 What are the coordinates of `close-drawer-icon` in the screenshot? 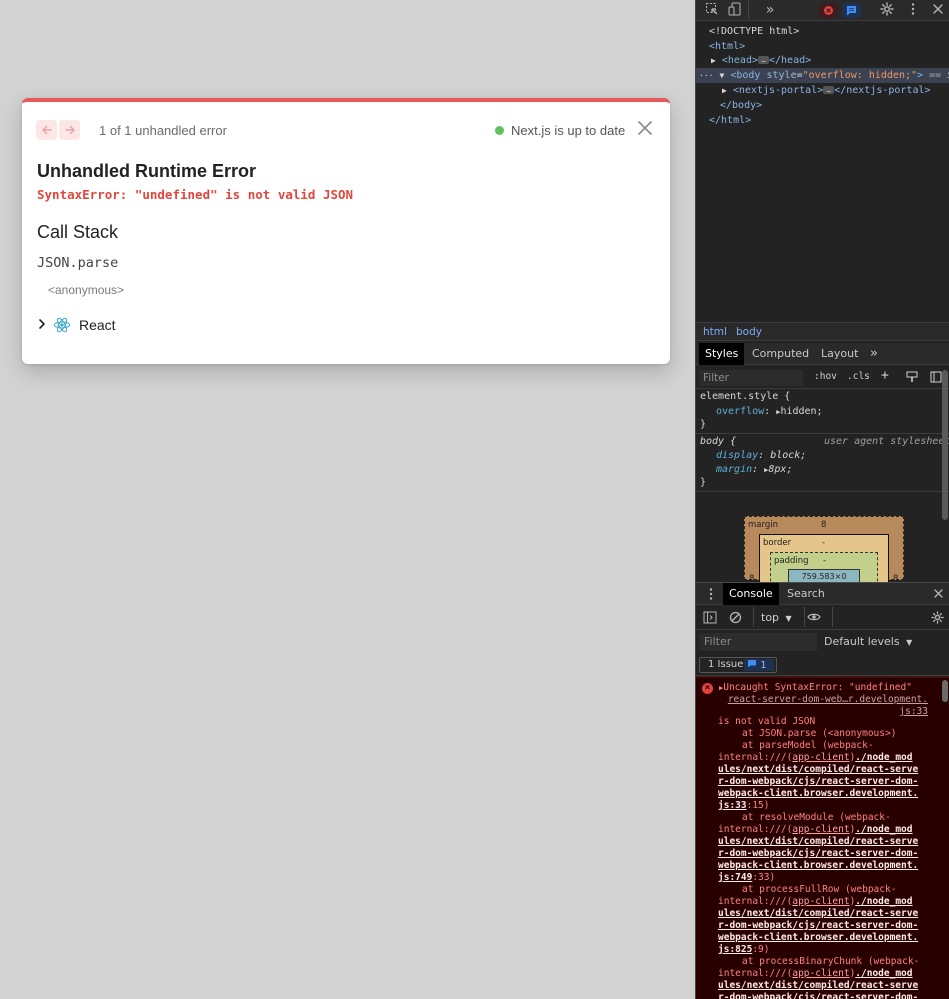 It's located at (938, 594).